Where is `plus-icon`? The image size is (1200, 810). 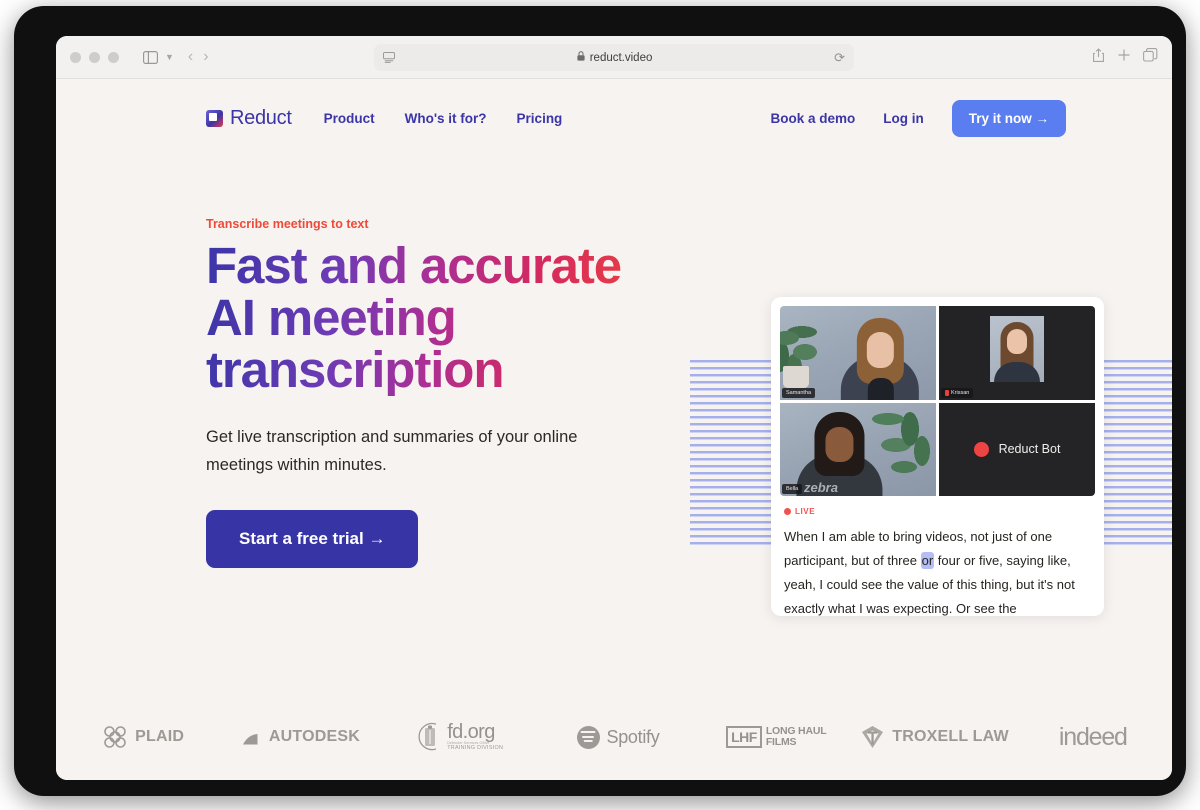 plus-icon is located at coordinates (1124, 57).